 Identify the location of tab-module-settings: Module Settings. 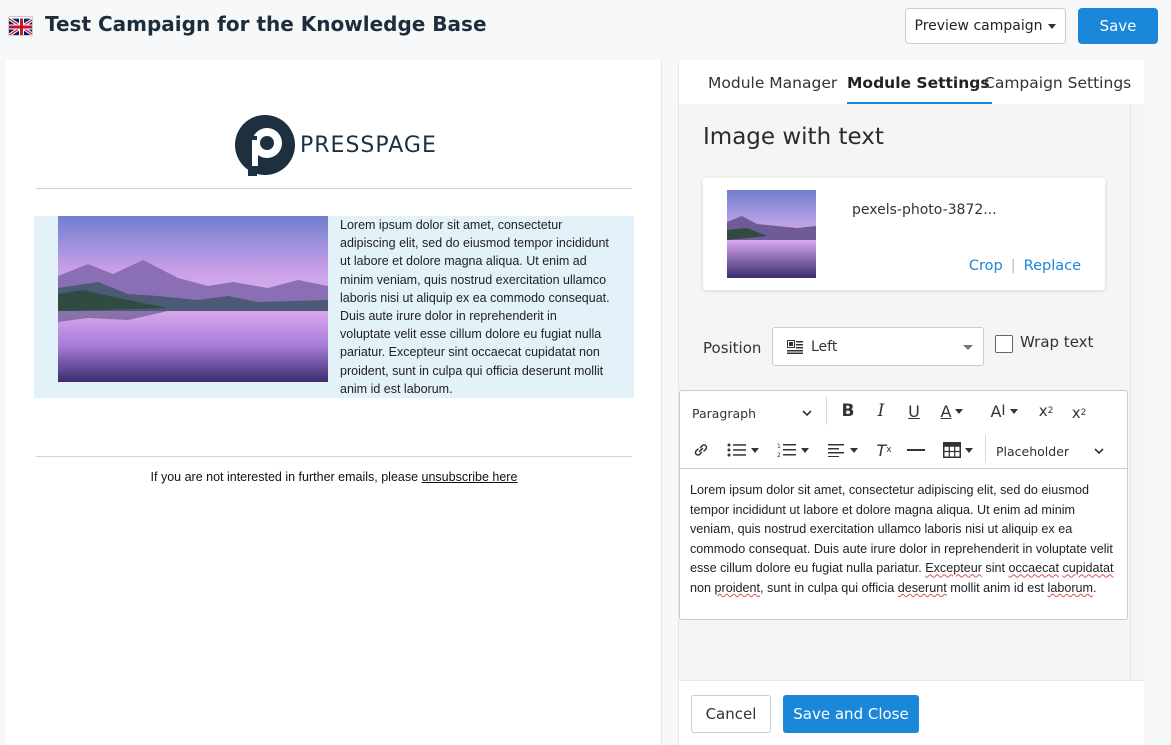
(919, 82).